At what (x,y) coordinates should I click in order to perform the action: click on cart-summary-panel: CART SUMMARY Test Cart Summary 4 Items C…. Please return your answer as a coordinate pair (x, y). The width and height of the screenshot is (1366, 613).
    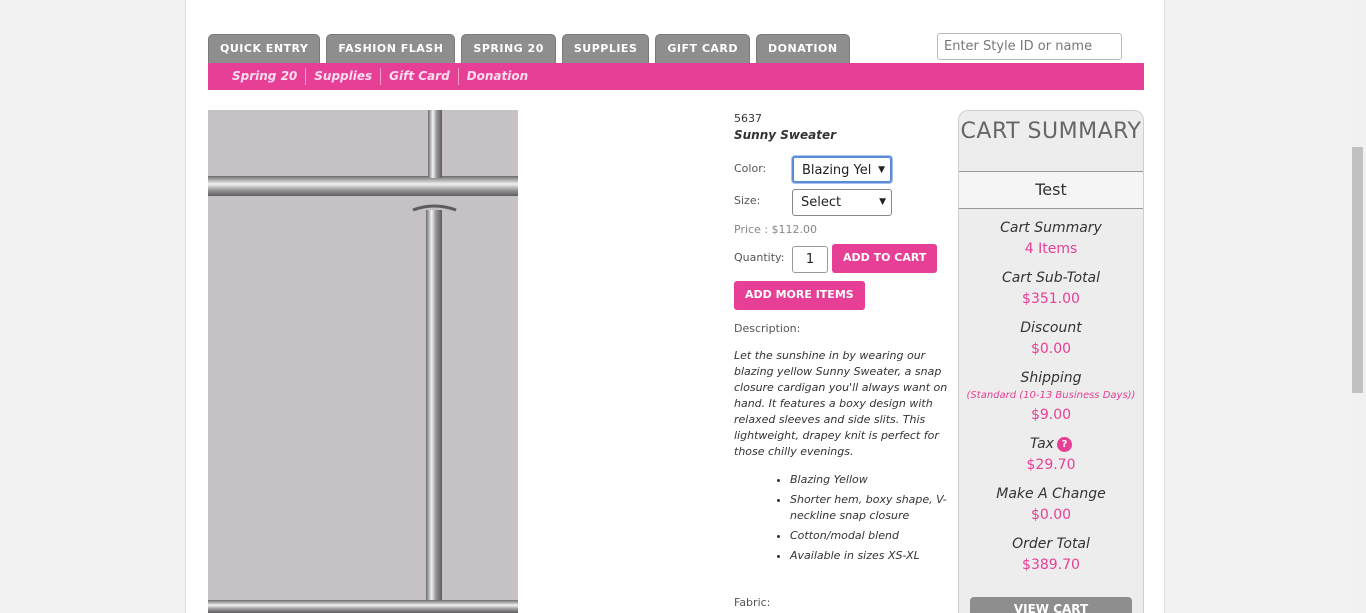
    Looking at the image, I should click on (1051, 361).